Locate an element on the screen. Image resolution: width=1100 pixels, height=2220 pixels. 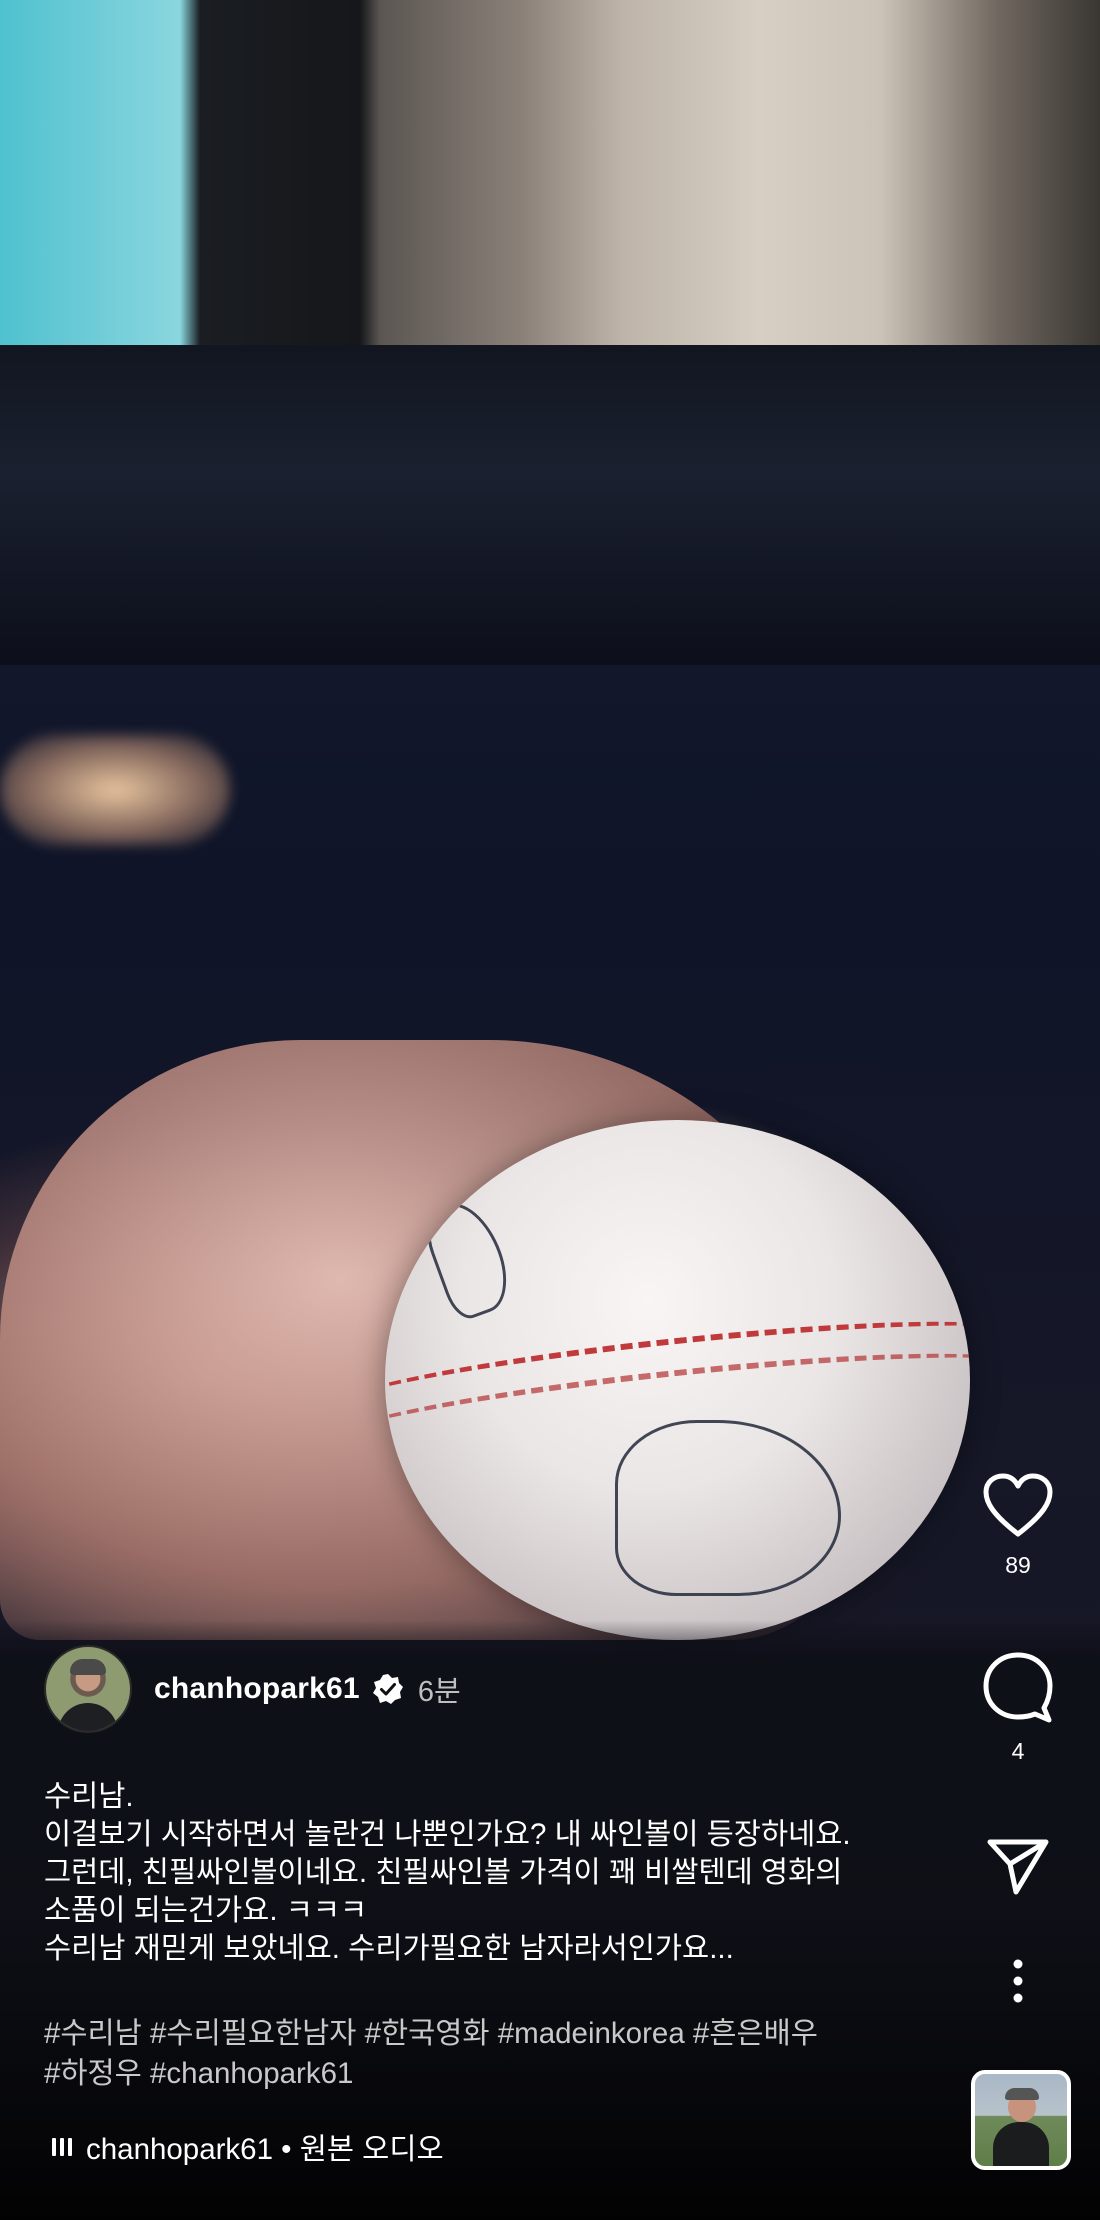
video-light-bokeh is located at coordinates (115, 790).